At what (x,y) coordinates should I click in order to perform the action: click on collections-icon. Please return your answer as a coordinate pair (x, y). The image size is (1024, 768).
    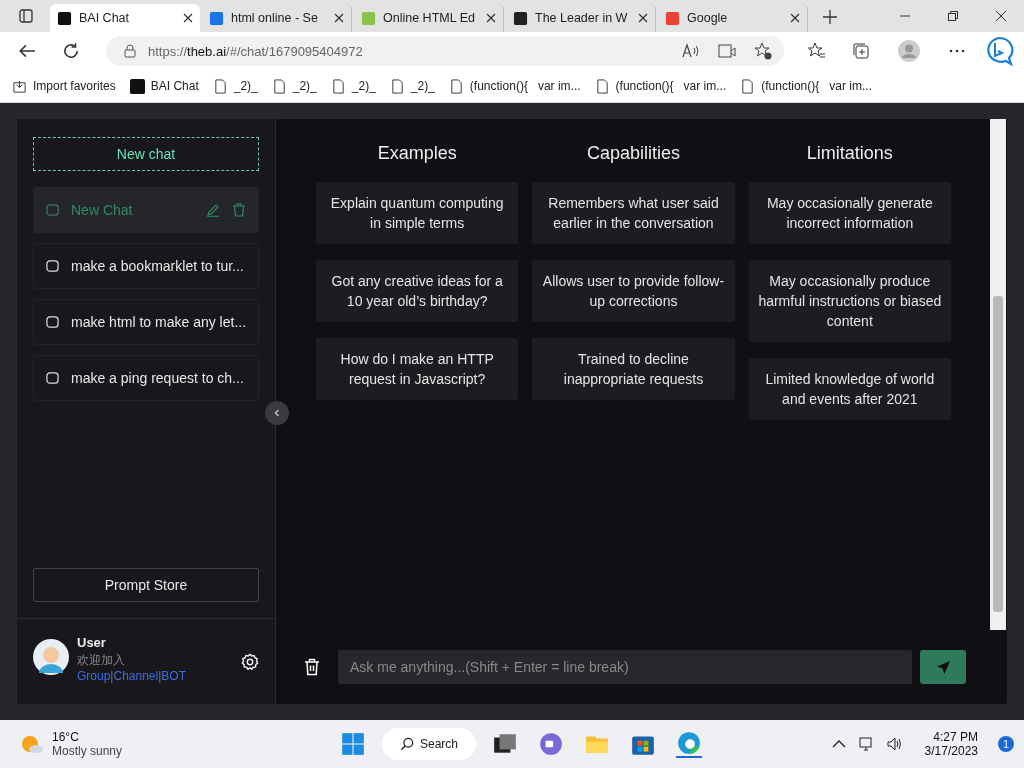
    Looking at the image, I should click on (861, 51).